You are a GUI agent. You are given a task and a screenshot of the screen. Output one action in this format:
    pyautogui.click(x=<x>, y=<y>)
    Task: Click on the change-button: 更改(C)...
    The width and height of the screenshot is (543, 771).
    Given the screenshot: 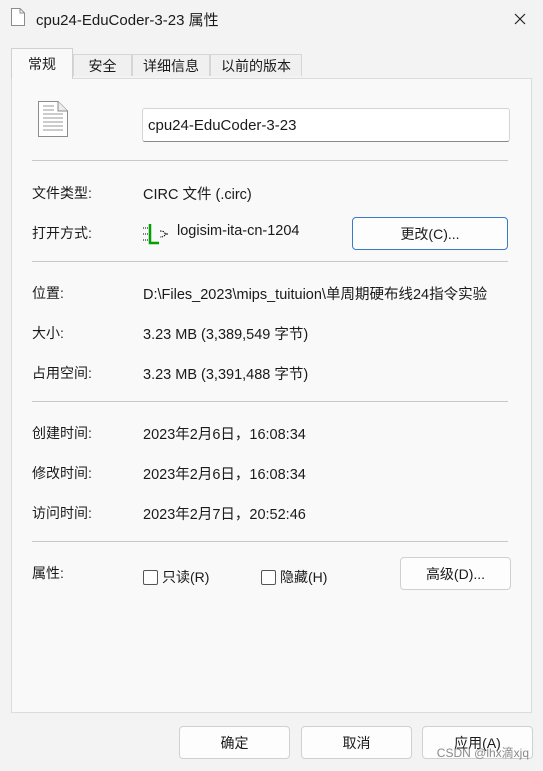 What is the action you would take?
    pyautogui.click(x=430, y=233)
    